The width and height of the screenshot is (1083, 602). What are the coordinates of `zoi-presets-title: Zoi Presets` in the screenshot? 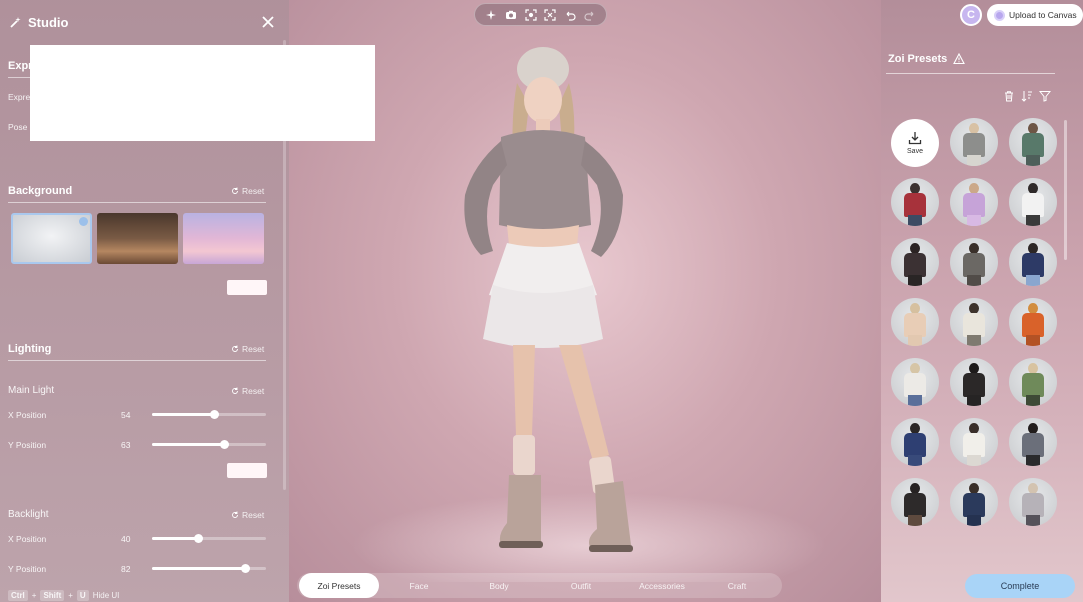 It's located at (918, 59).